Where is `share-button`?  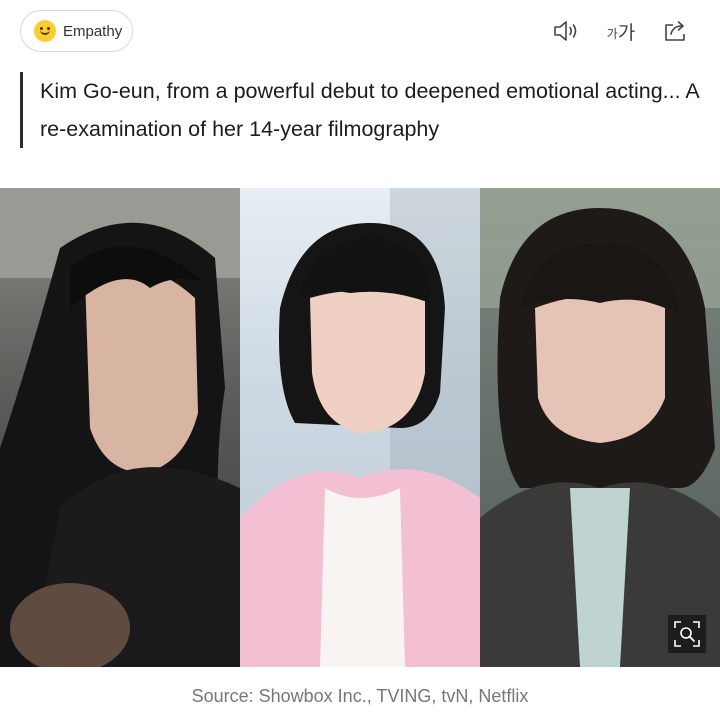 share-button is located at coordinates (676, 31).